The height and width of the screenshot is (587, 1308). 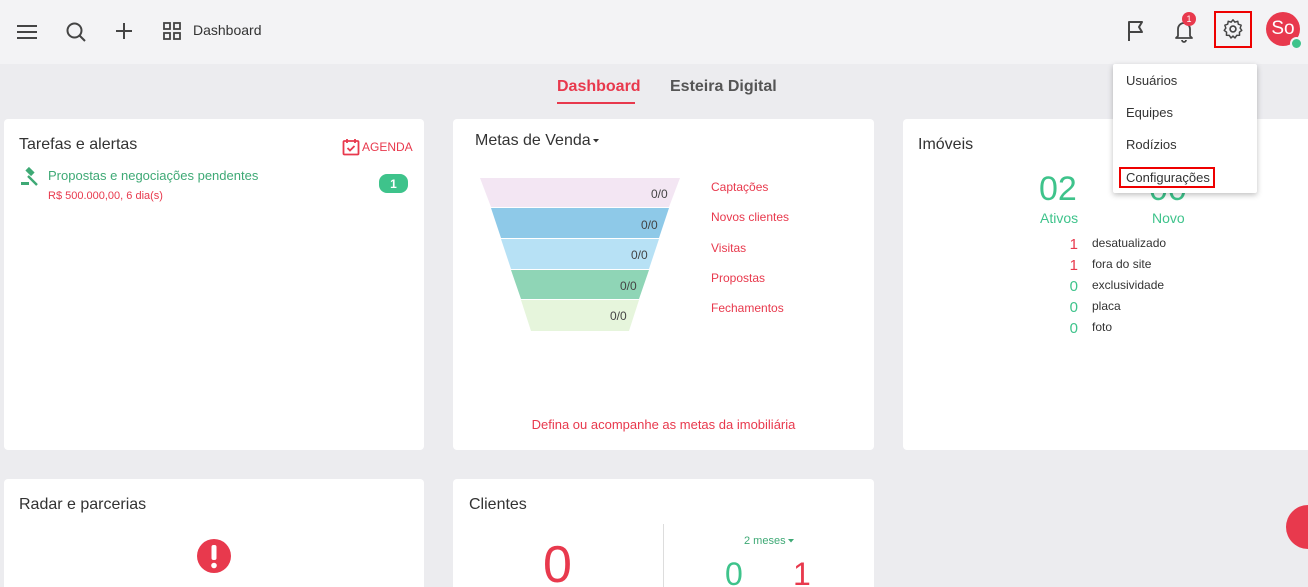 I want to click on top-bar: Dashboard 1 So, so click(x=654, y=32).